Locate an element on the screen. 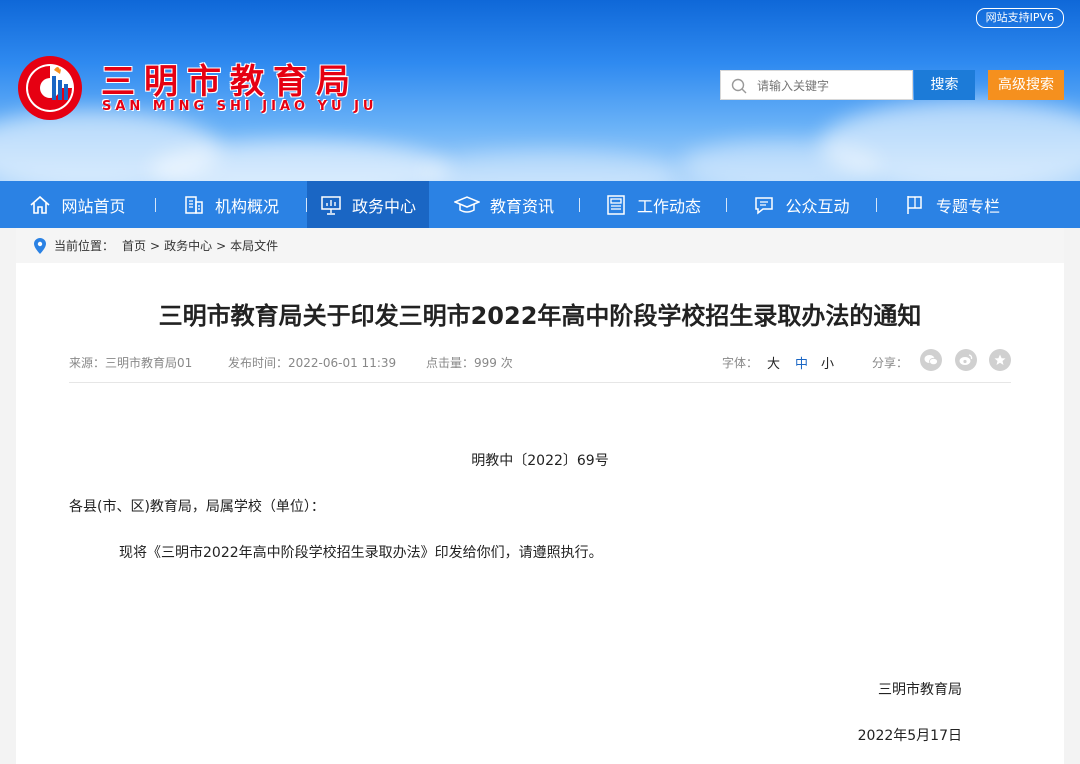 This screenshot has height=764, width=1080. font-size-medium: 中 is located at coordinates (801, 362).